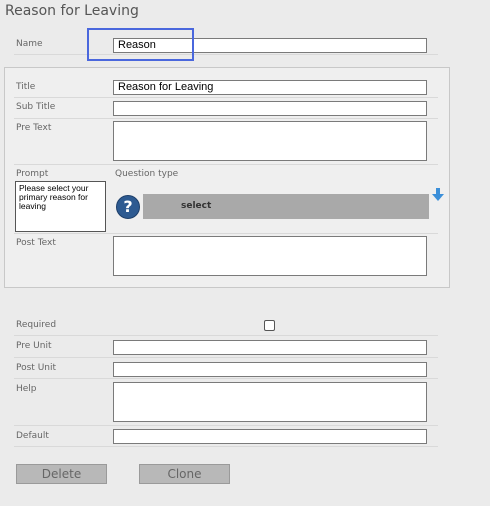  What do you see at coordinates (34, 128) in the screenshot?
I see `pretext-label: Pre Text` at bounding box center [34, 128].